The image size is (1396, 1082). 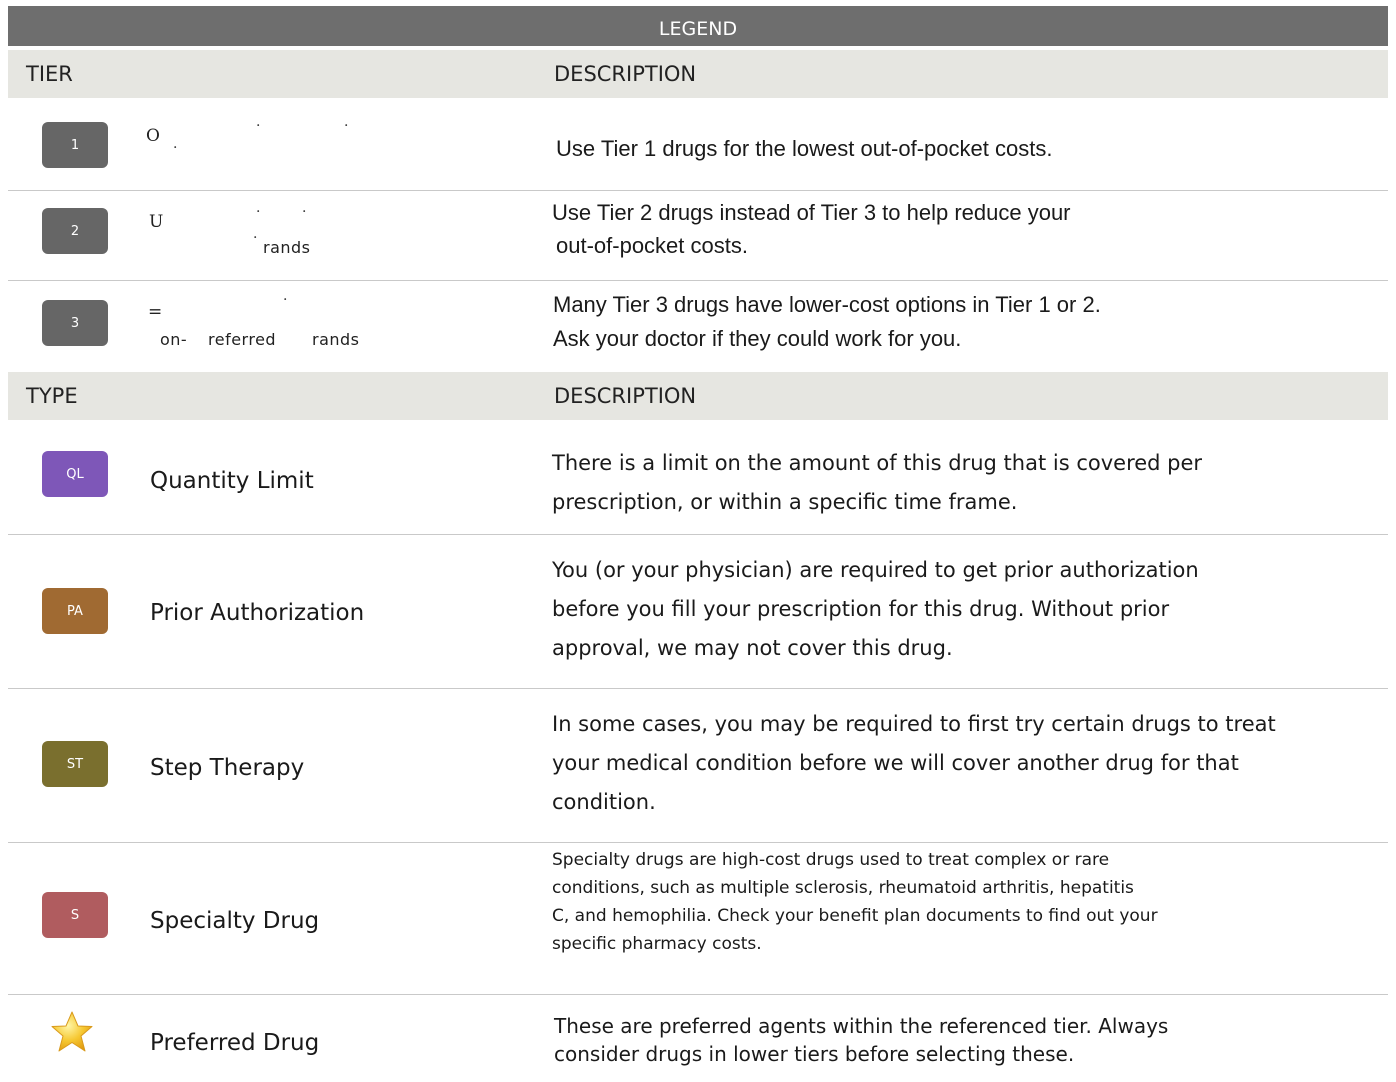 What do you see at coordinates (155, 312) in the screenshot?
I see `tier-3-name-fragment: =` at bounding box center [155, 312].